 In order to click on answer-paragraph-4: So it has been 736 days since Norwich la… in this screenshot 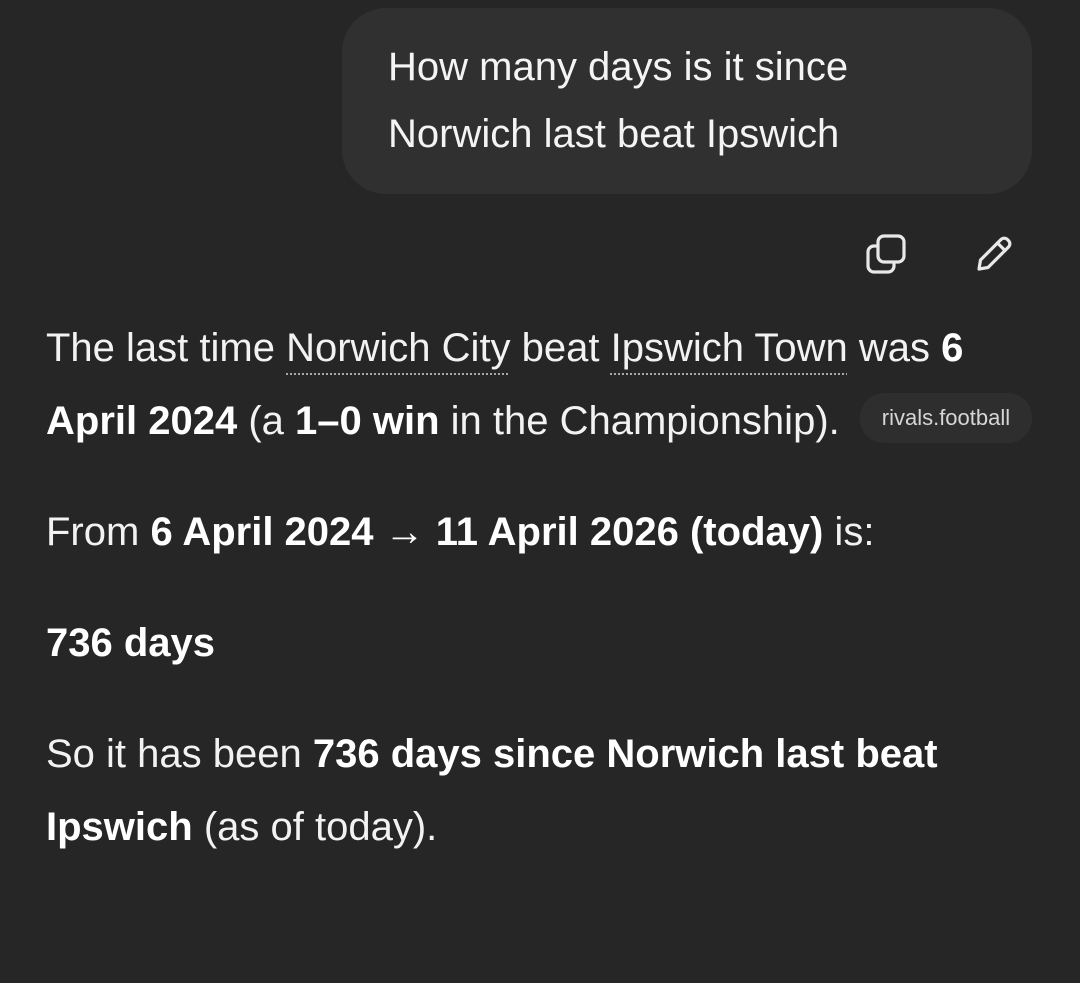, I will do `click(546, 791)`.